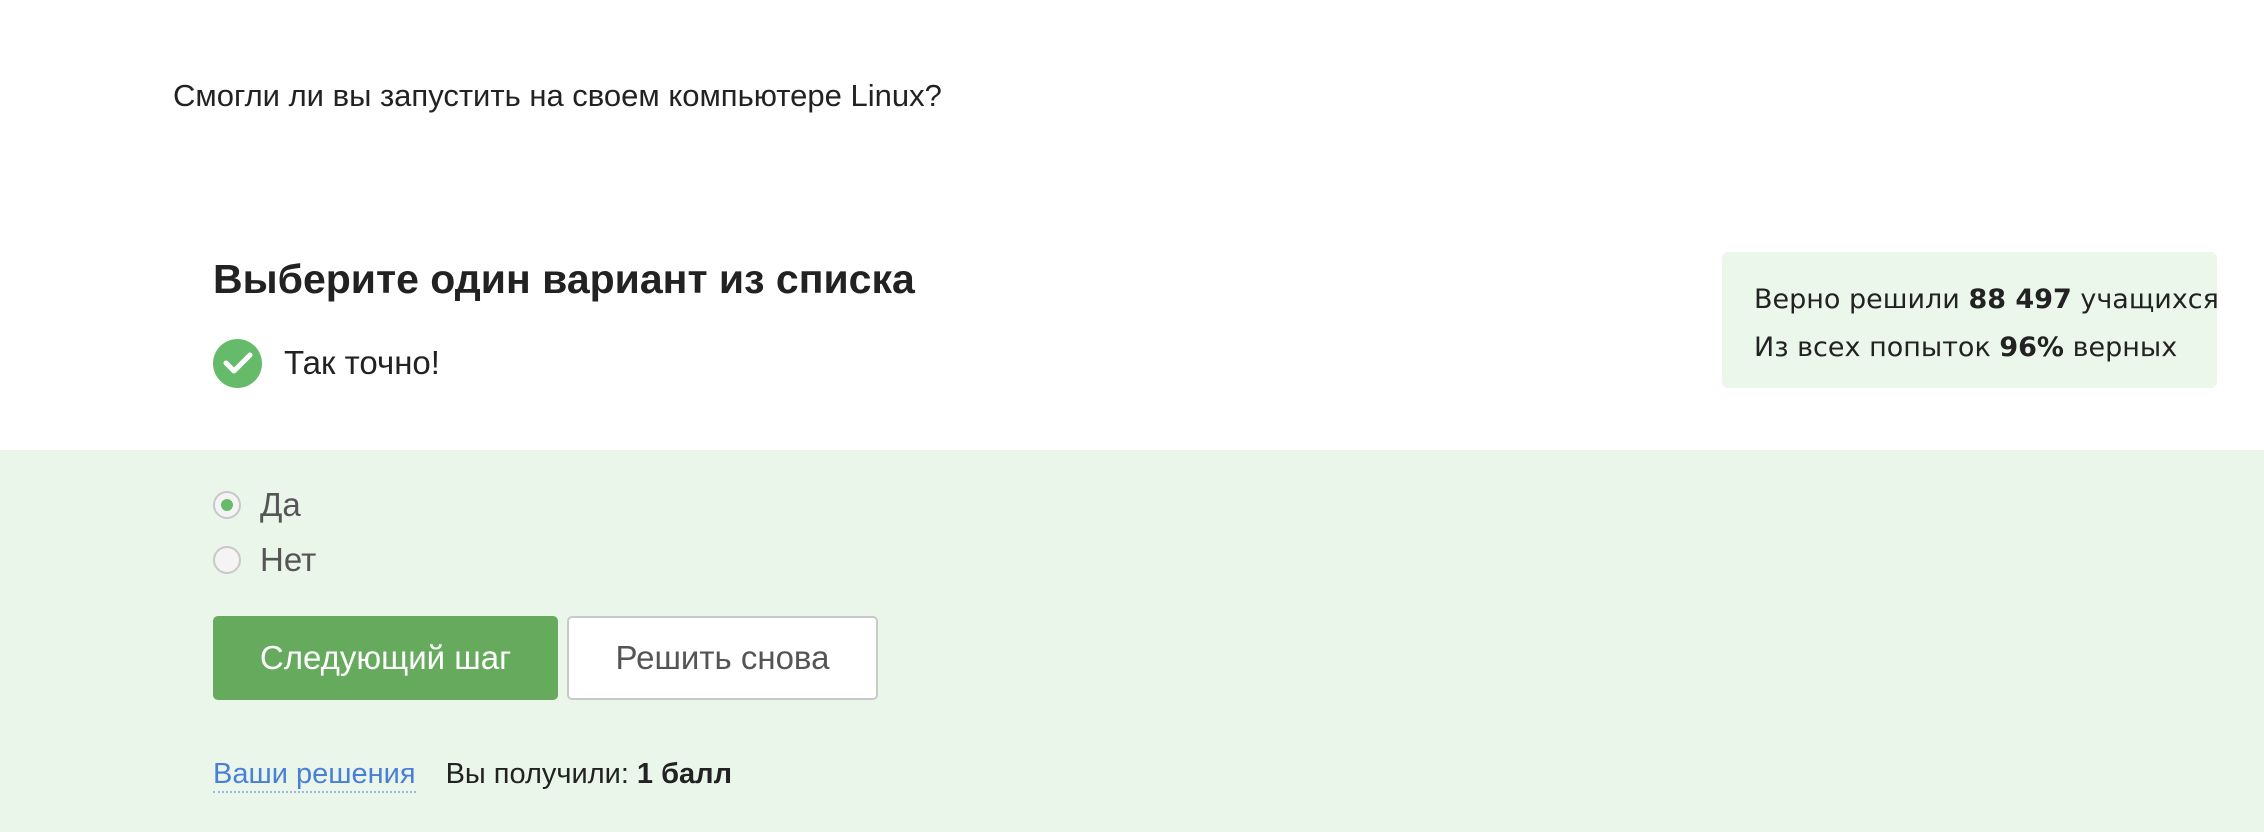  I want to click on stats-solved-count: 88 497, so click(2020, 299).